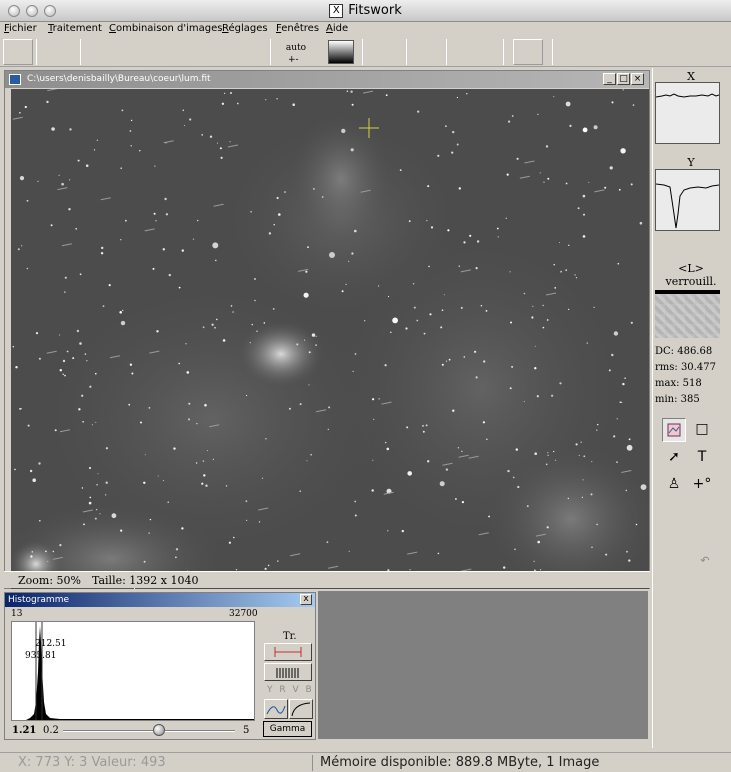 The height and width of the screenshot is (772, 731). What do you see at coordinates (685, 367) in the screenshot?
I see `stat-rms: rms: 30.477` at bounding box center [685, 367].